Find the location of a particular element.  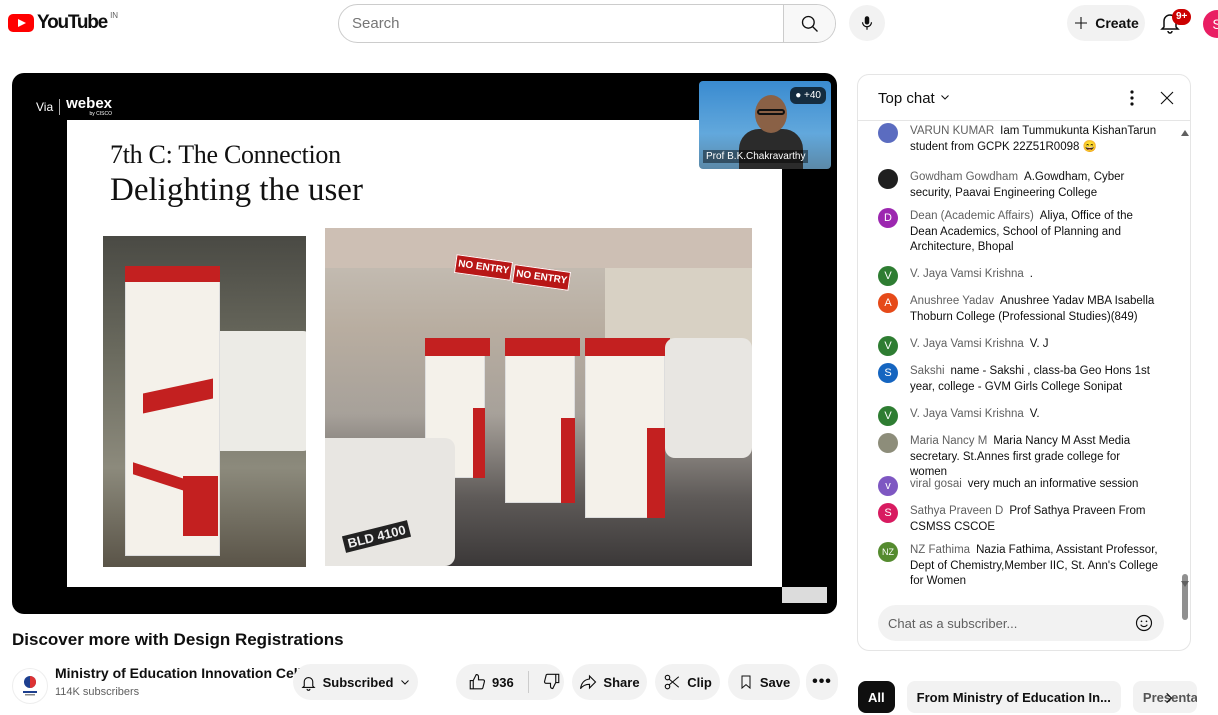

chat-author: VARUN KUMAR is located at coordinates (952, 131).